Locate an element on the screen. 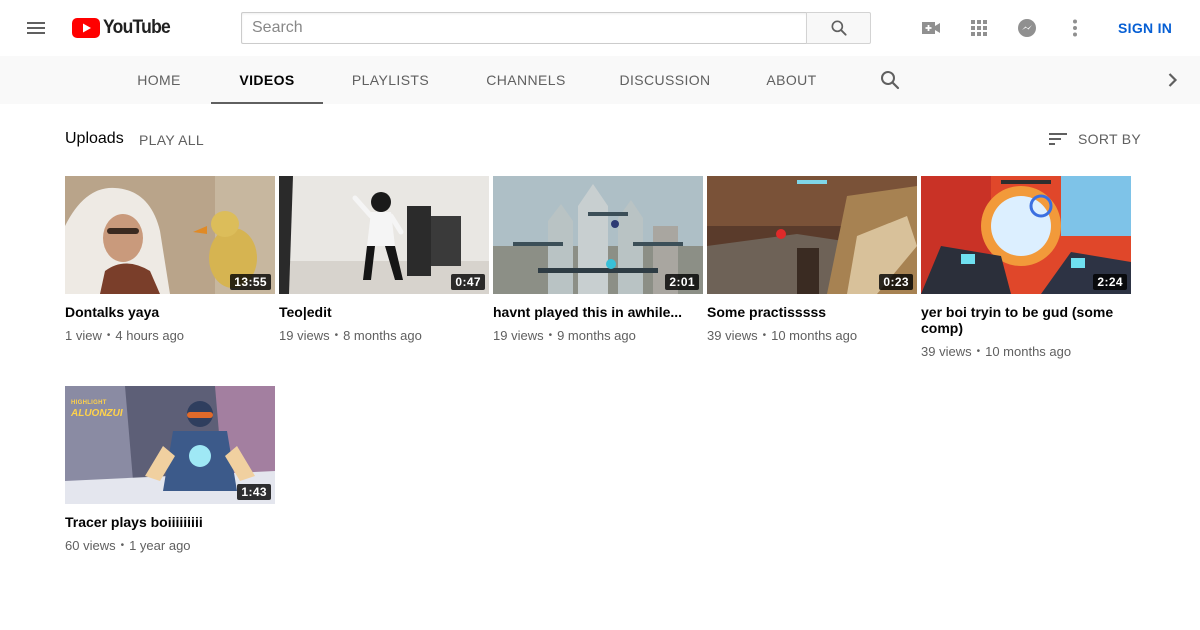  video-duration: 13:55 is located at coordinates (250, 282).